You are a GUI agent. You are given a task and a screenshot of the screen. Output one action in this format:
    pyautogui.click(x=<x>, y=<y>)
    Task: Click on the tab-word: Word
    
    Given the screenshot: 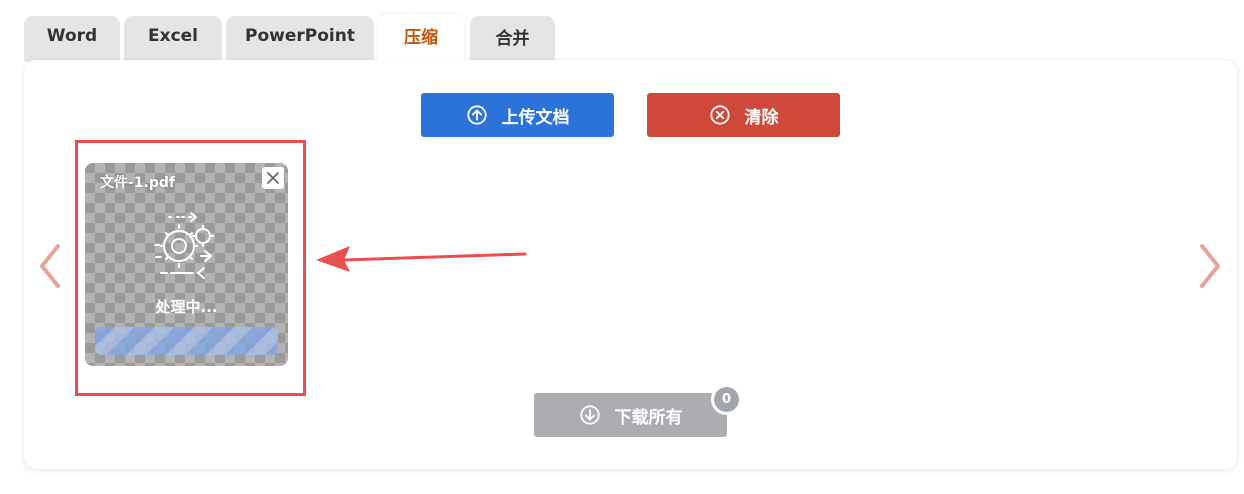 What is the action you would take?
    pyautogui.click(x=72, y=39)
    